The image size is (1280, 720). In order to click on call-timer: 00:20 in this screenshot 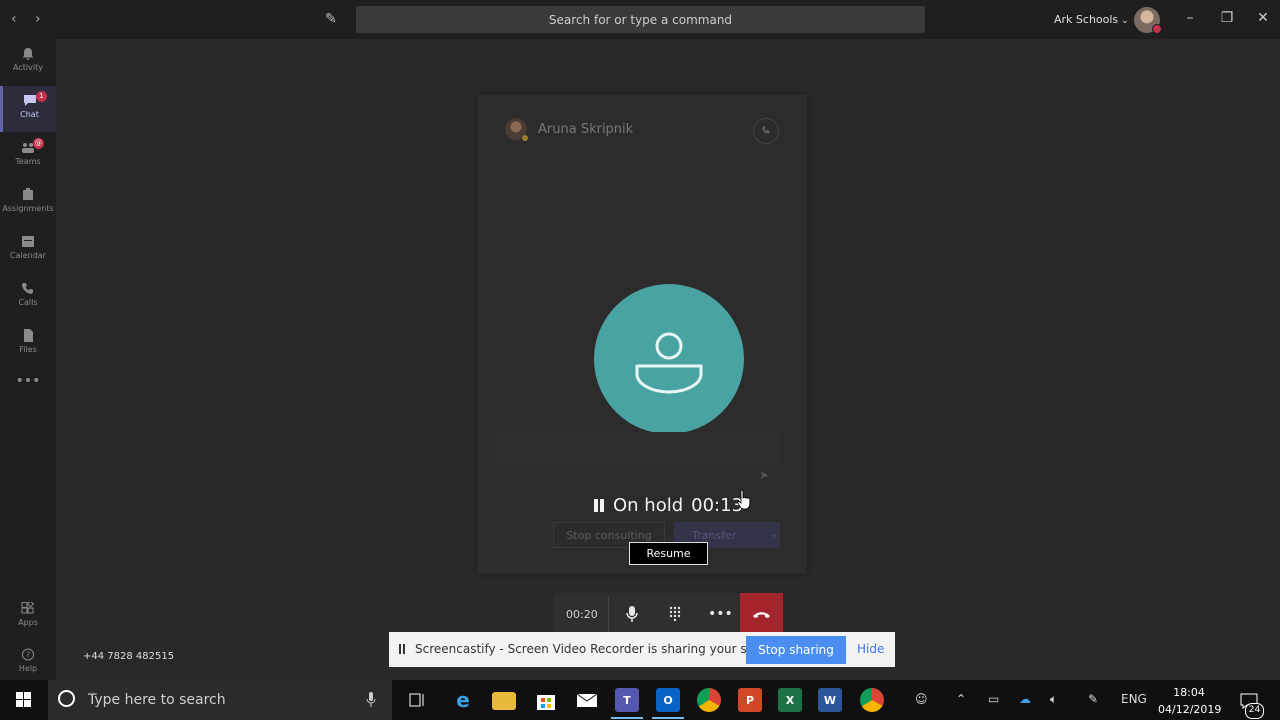, I will do `click(582, 614)`.